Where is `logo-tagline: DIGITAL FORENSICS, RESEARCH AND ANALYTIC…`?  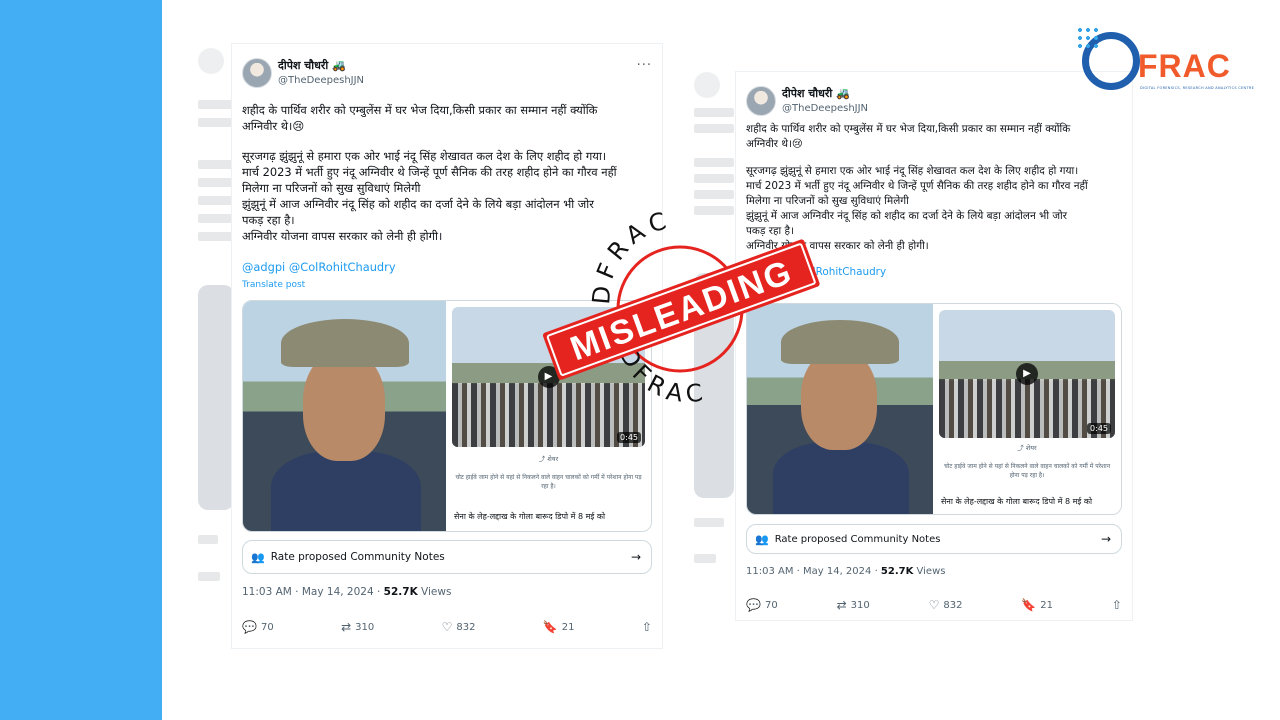 logo-tagline: DIGITAL FORENSICS, RESEARCH AND ANALYTIC… is located at coordinates (1197, 88).